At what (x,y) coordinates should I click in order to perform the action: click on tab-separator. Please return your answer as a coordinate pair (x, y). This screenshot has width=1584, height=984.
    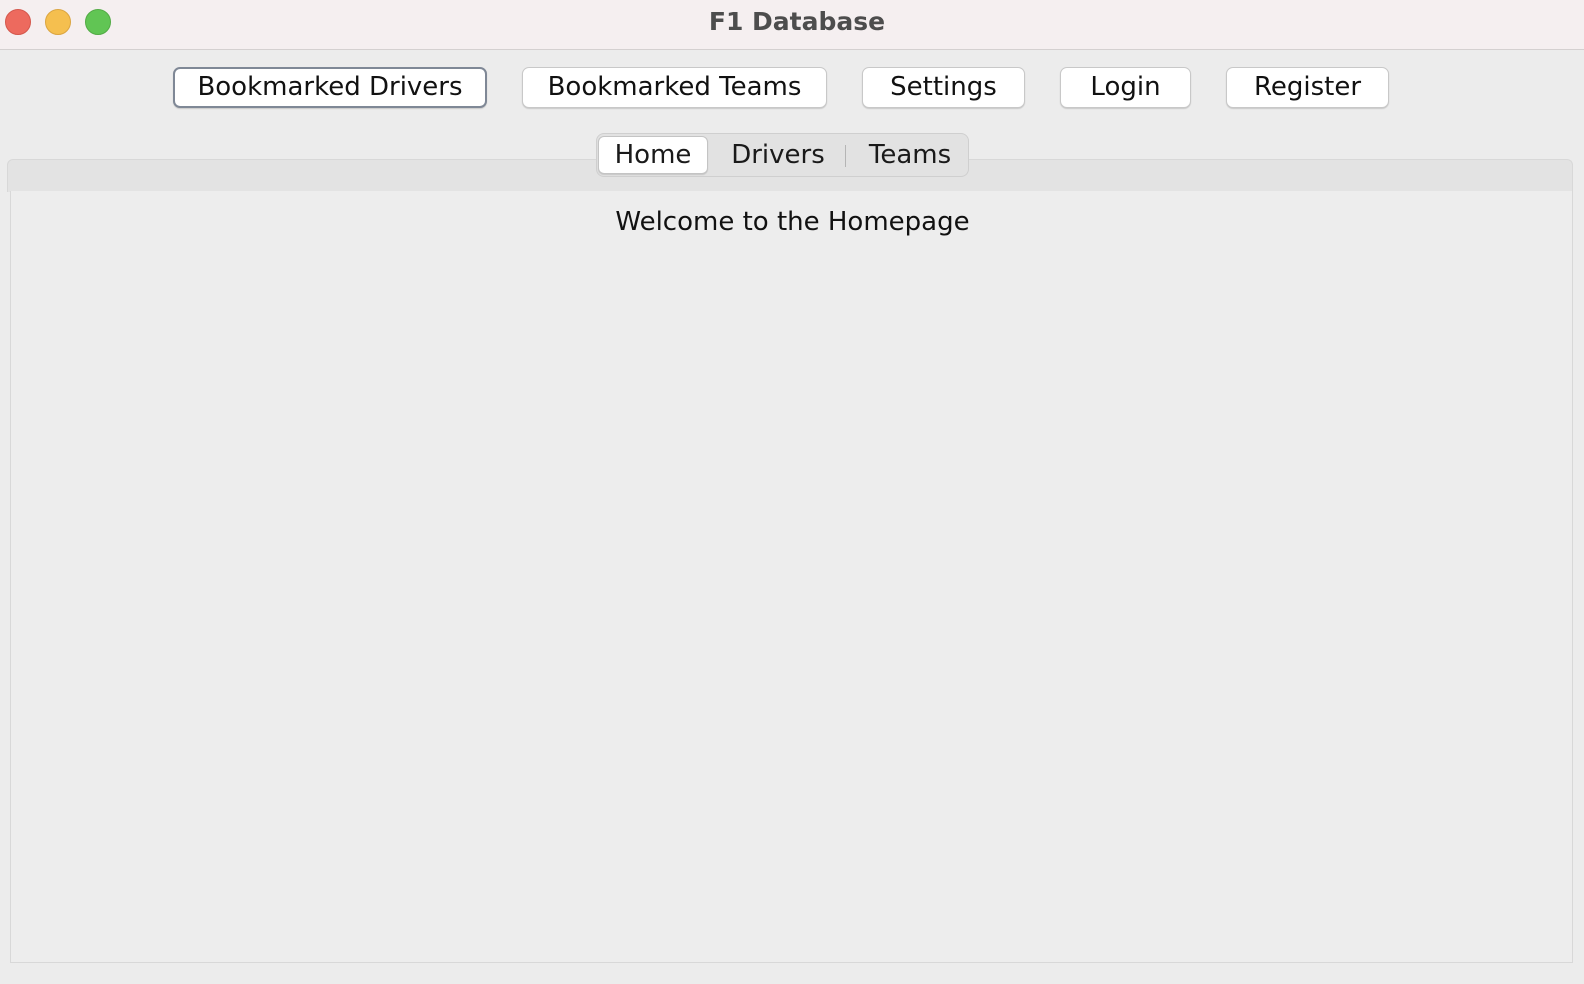
    Looking at the image, I should click on (845, 156).